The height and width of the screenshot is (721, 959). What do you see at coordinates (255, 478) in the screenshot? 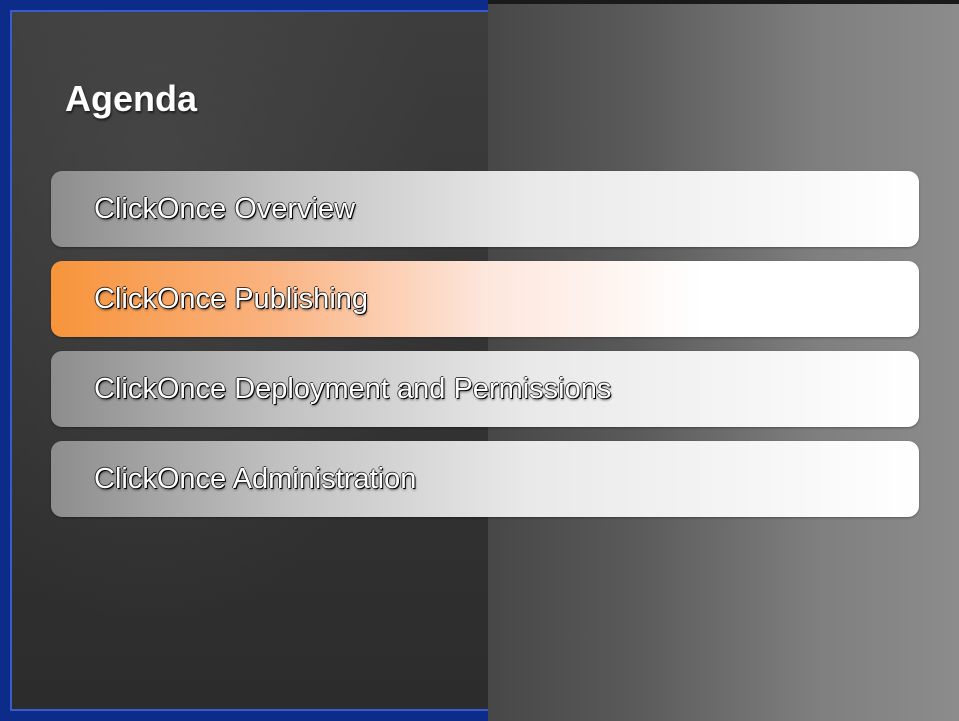
I see `agenda-item-label: ClickOnce Administration` at bounding box center [255, 478].